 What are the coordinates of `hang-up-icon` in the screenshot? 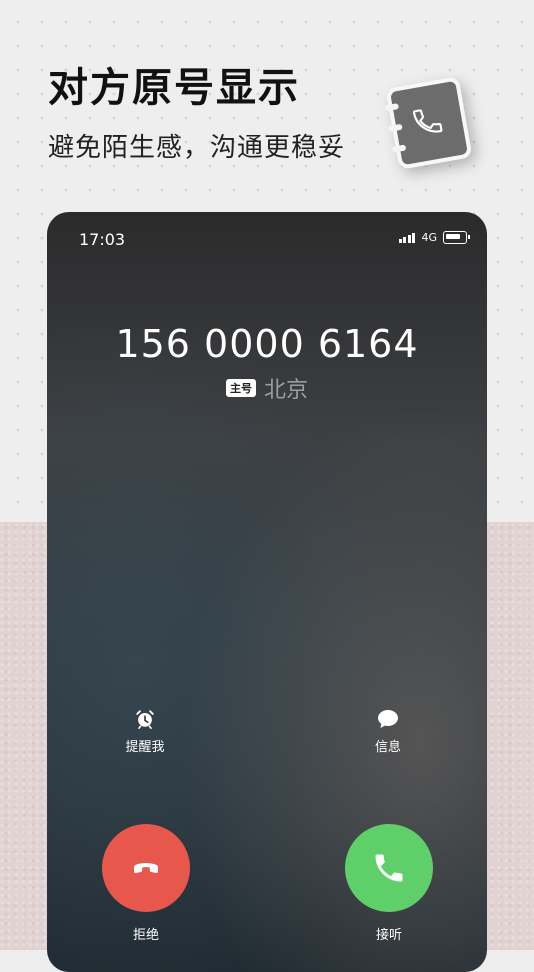 It's located at (146, 868).